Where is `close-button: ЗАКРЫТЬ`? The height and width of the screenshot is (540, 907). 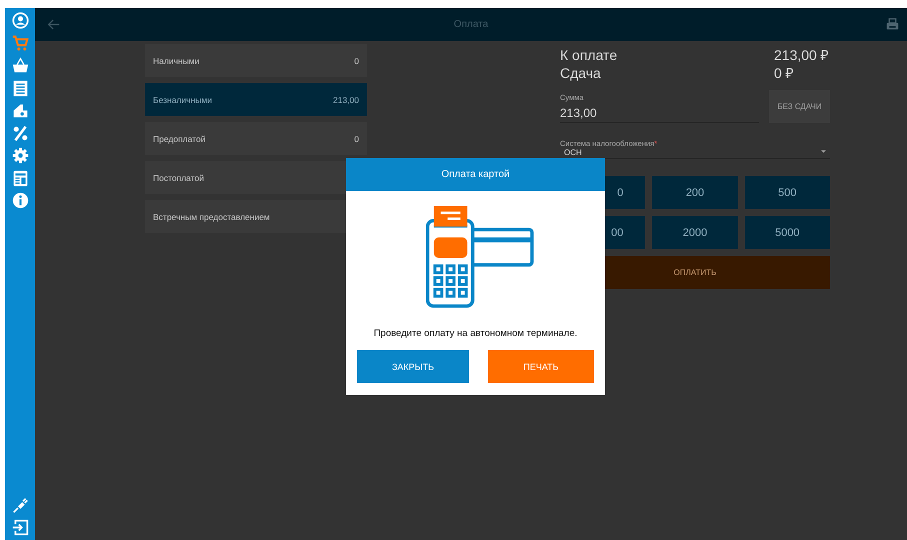 close-button: ЗАКРЫТЬ is located at coordinates (413, 366).